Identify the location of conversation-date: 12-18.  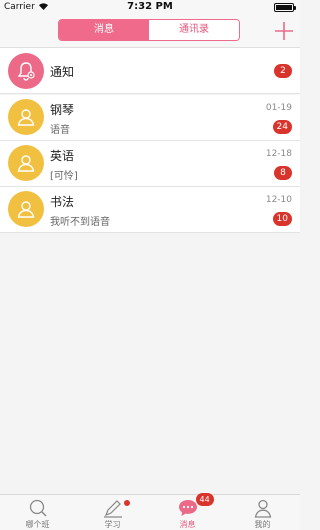
(278, 154).